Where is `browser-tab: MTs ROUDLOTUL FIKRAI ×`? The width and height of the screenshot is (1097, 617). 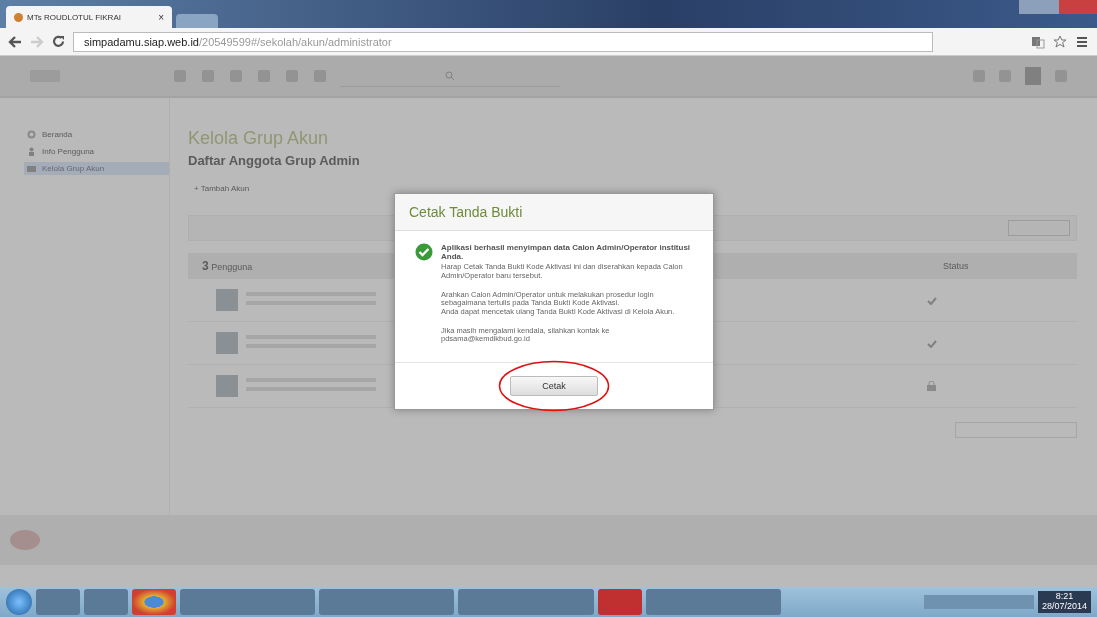 browser-tab: MTs ROUDLOTUL FIKRAI × is located at coordinates (89, 17).